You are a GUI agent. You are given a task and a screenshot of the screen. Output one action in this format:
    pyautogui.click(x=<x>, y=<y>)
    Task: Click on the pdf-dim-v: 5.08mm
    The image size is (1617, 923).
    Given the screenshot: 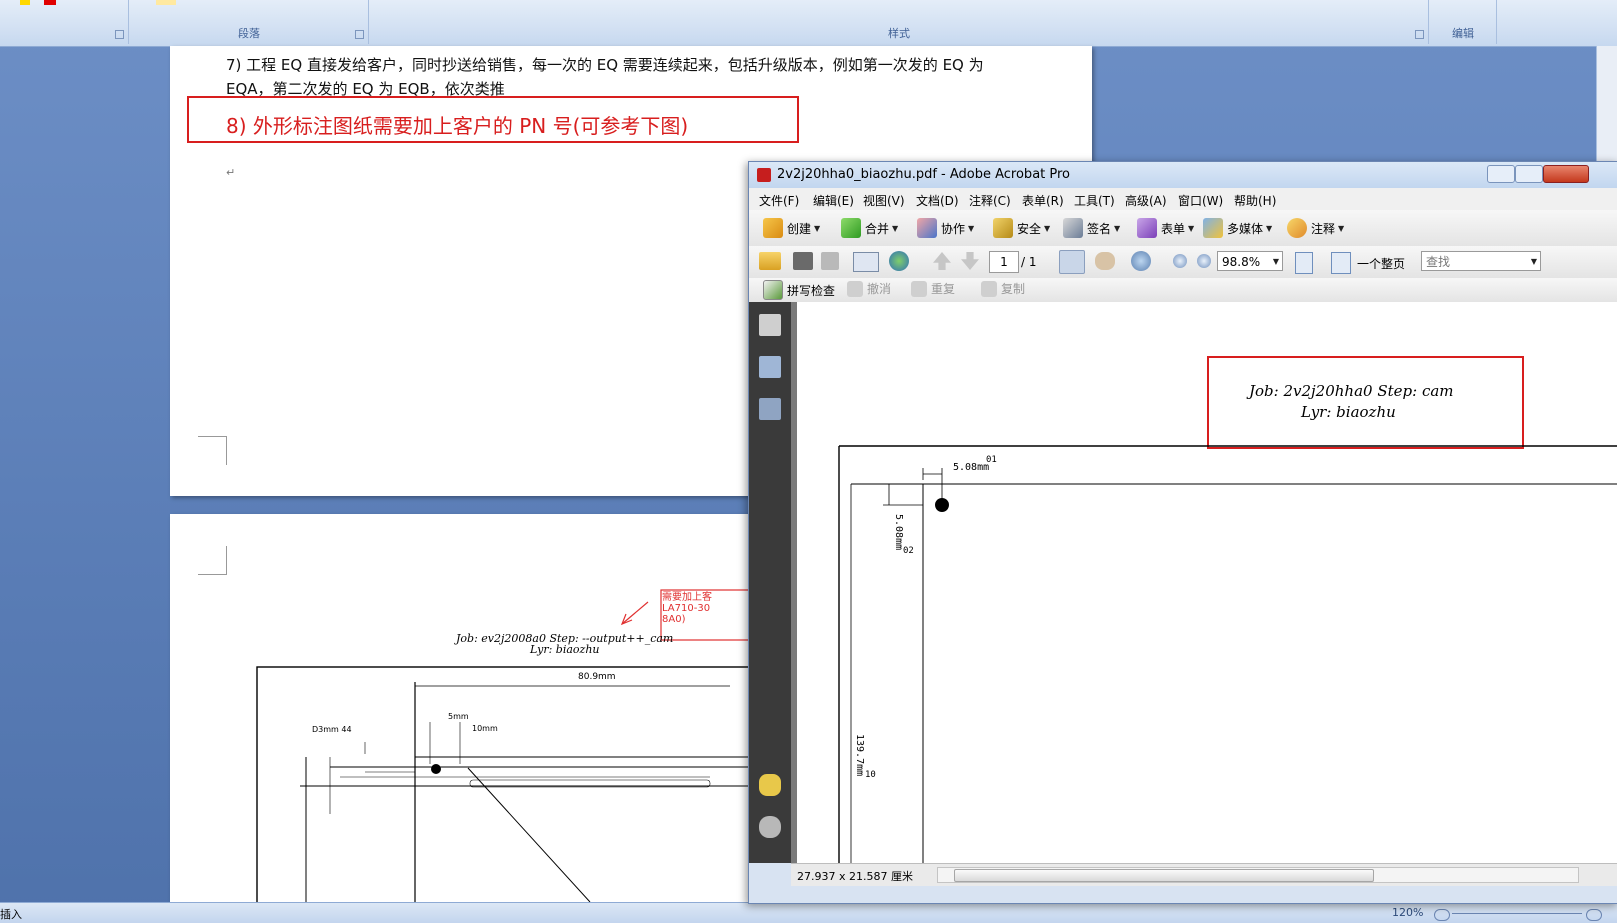 What is the action you would take?
    pyautogui.click(x=898, y=532)
    